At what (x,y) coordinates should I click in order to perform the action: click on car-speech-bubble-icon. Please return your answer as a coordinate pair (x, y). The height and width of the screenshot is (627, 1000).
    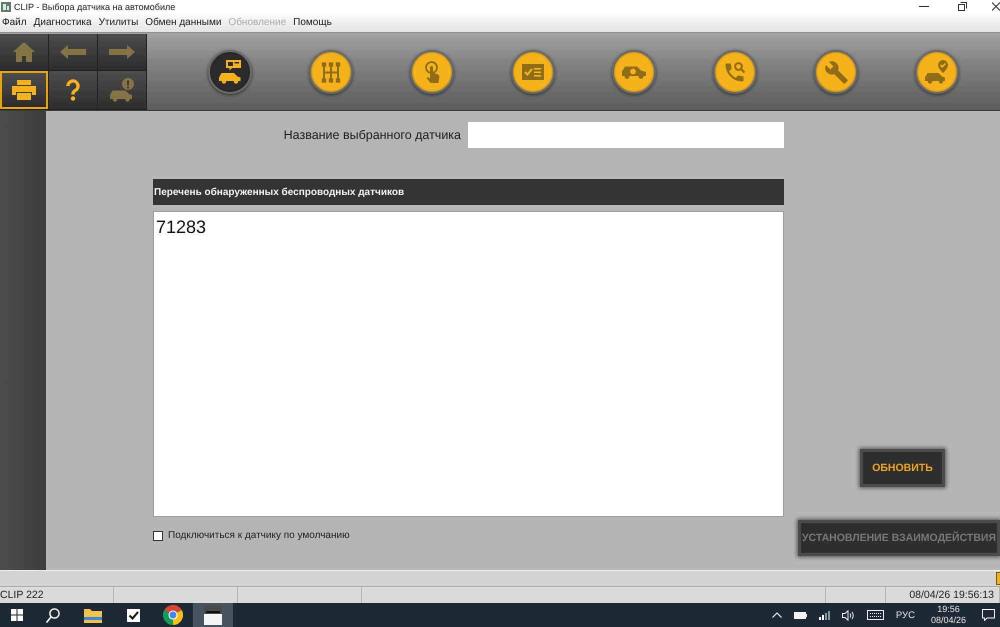
    Looking at the image, I should click on (230, 72).